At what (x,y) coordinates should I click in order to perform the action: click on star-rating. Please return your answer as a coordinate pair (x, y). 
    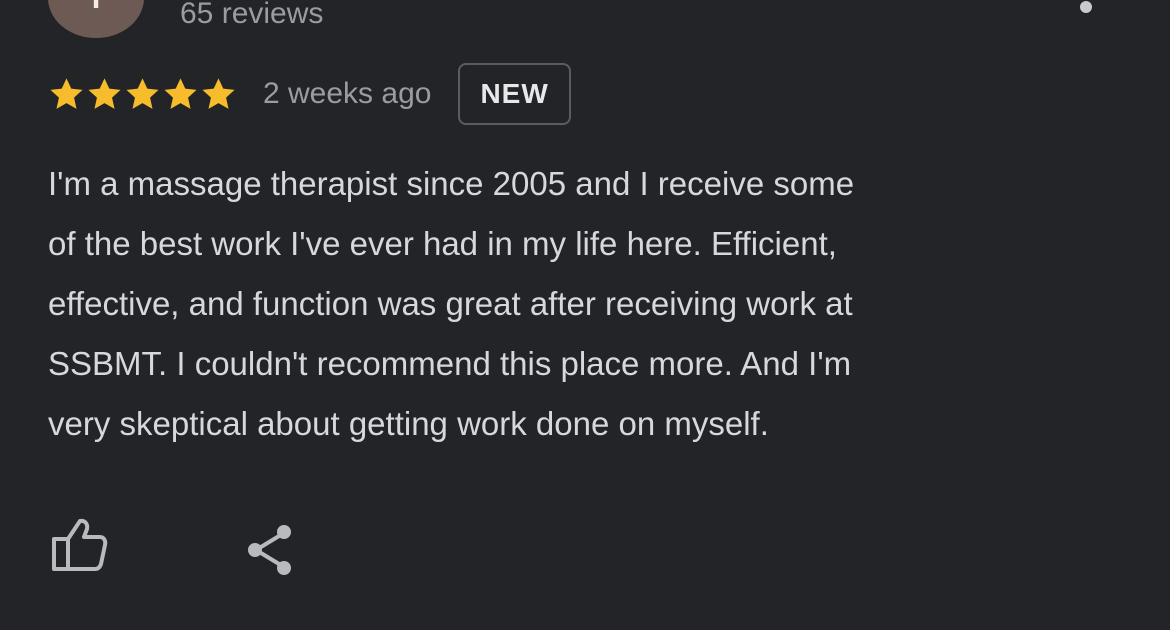
    Looking at the image, I should click on (142, 94).